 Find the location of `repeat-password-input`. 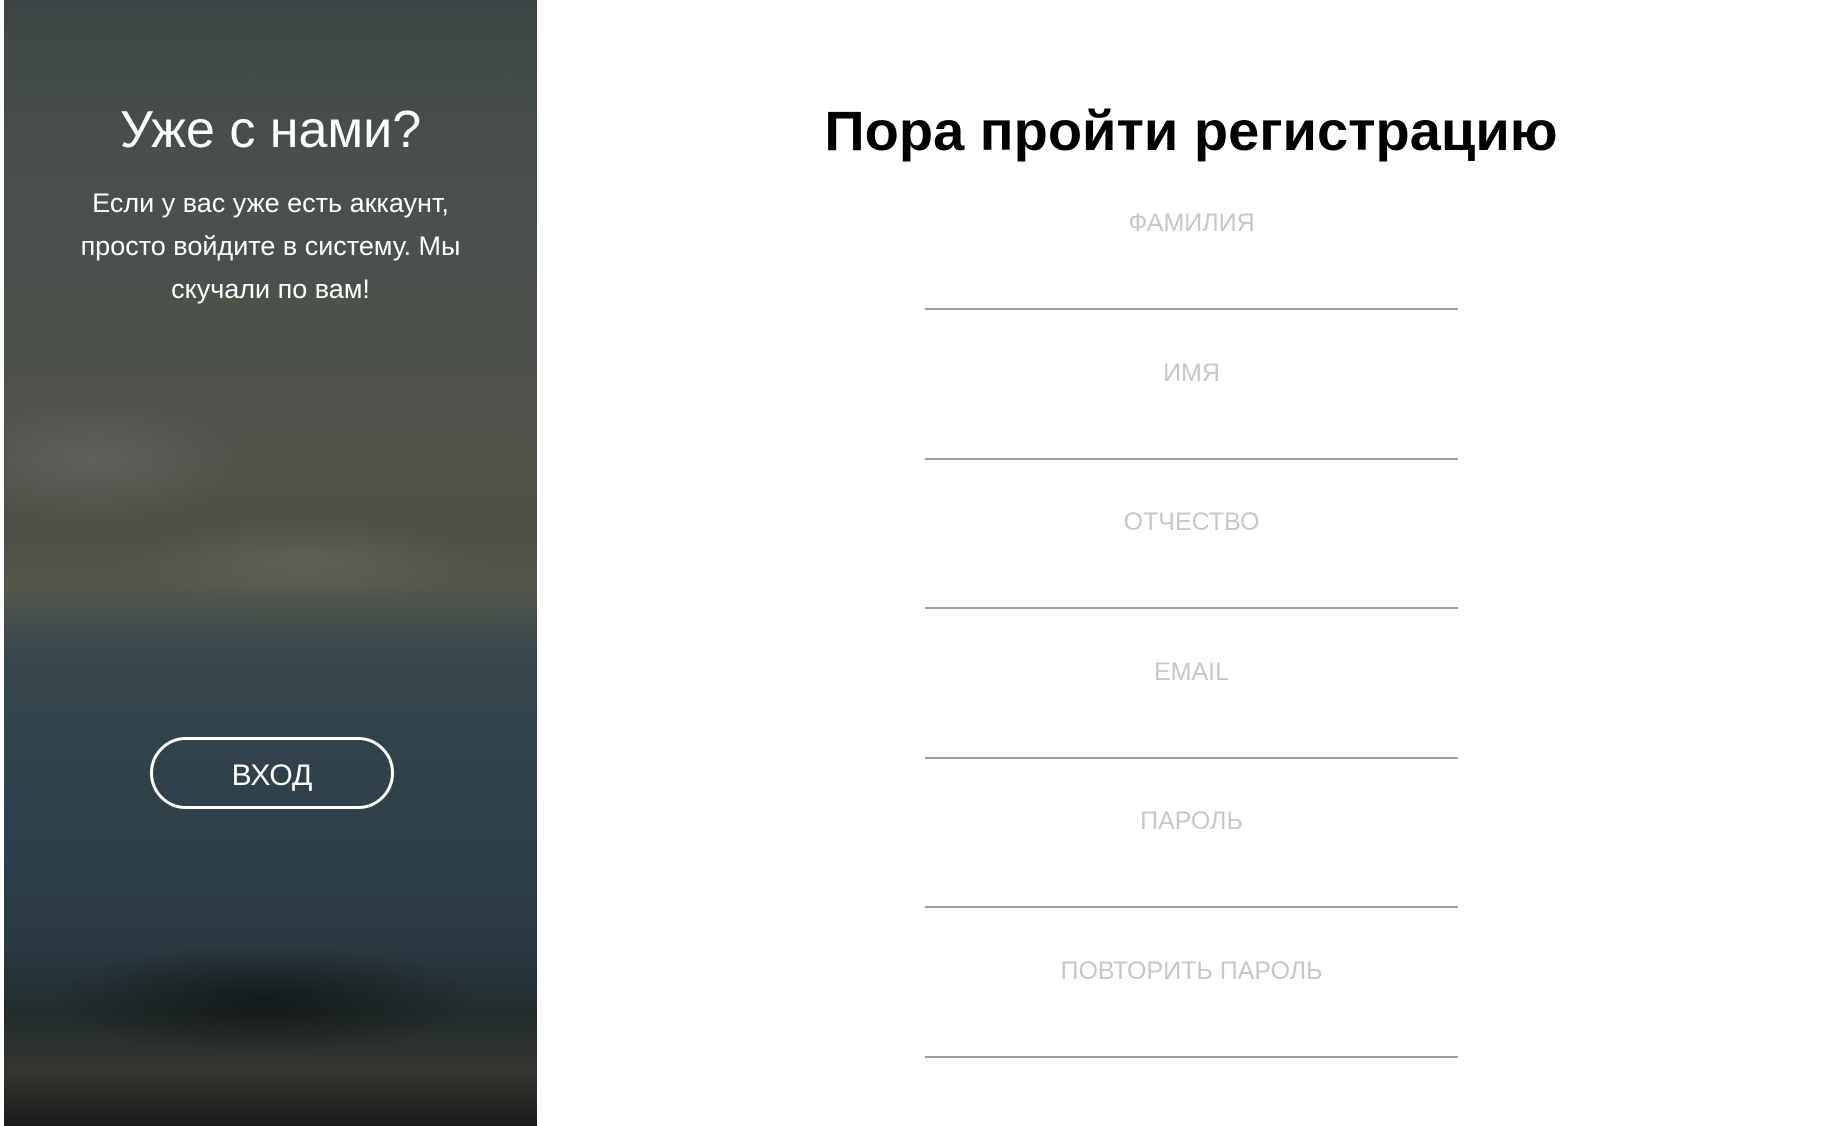

repeat-password-input is located at coordinates (1191, 1002).